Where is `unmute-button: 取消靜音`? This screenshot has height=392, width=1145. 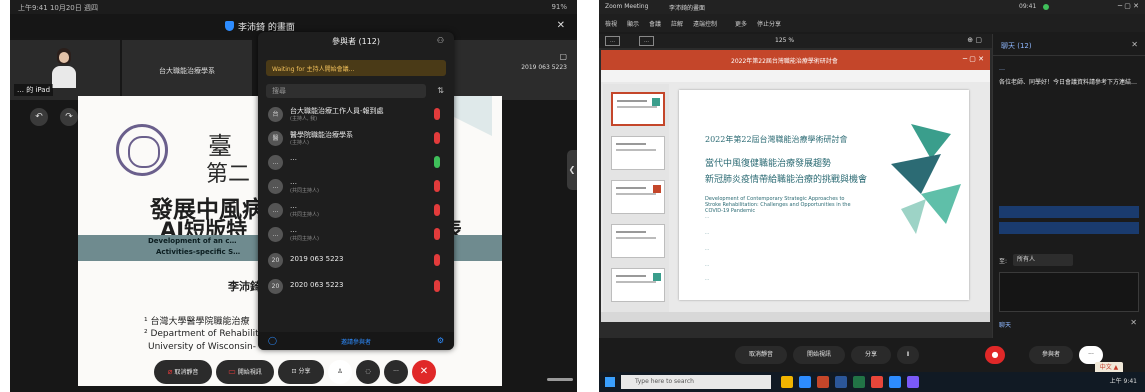 unmute-button: 取消靜音 is located at coordinates (761, 355).